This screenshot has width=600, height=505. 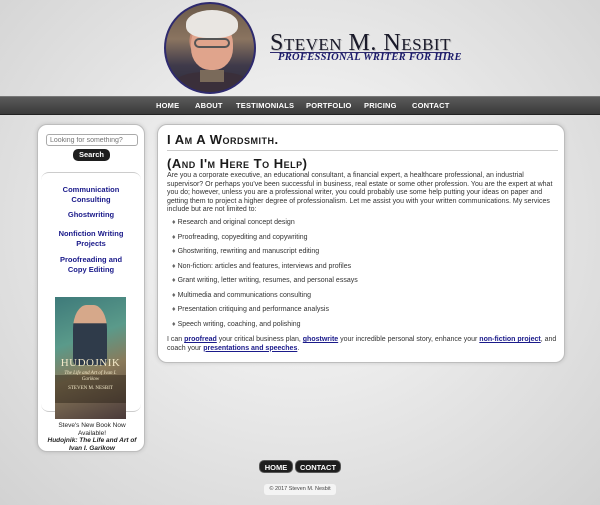 What do you see at coordinates (362, 150) in the screenshot?
I see `heading-divider` at bounding box center [362, 150].